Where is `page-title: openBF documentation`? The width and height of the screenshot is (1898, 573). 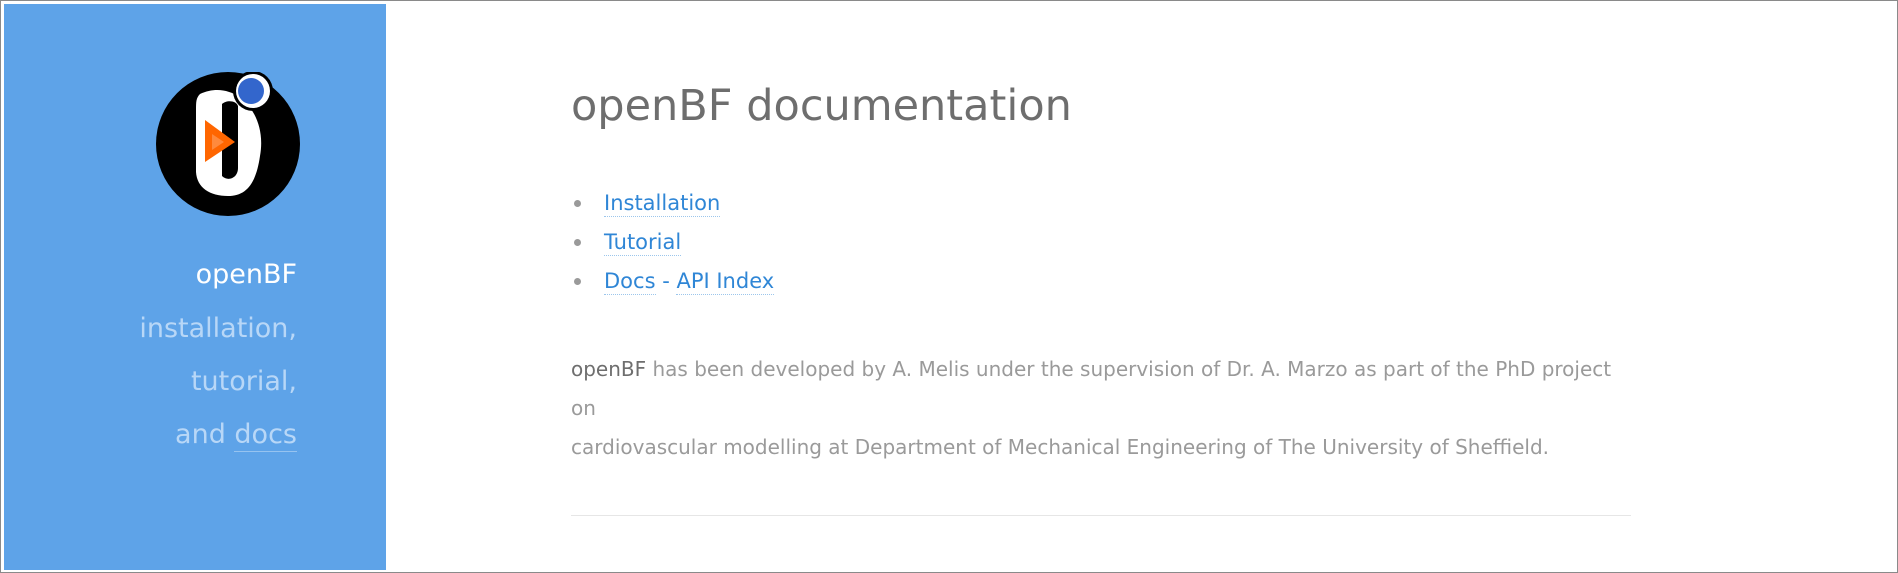 page-title: openBF documentation is located at coordinates (821, 106).